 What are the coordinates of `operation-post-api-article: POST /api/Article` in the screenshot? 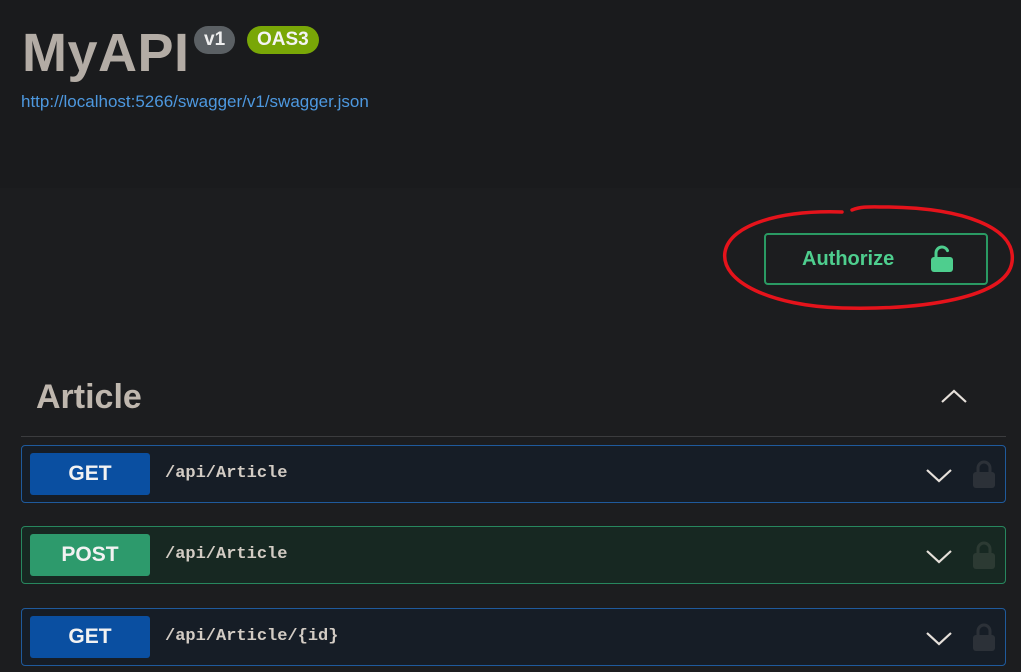 It's located at (513, 555).